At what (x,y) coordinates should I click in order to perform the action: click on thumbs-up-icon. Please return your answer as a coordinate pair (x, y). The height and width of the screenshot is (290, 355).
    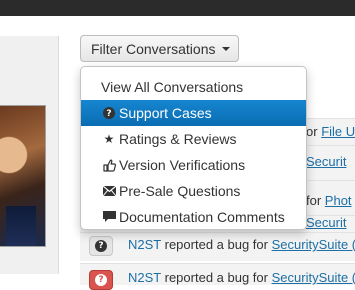
    Looking at the image, I should click on (109, 165).